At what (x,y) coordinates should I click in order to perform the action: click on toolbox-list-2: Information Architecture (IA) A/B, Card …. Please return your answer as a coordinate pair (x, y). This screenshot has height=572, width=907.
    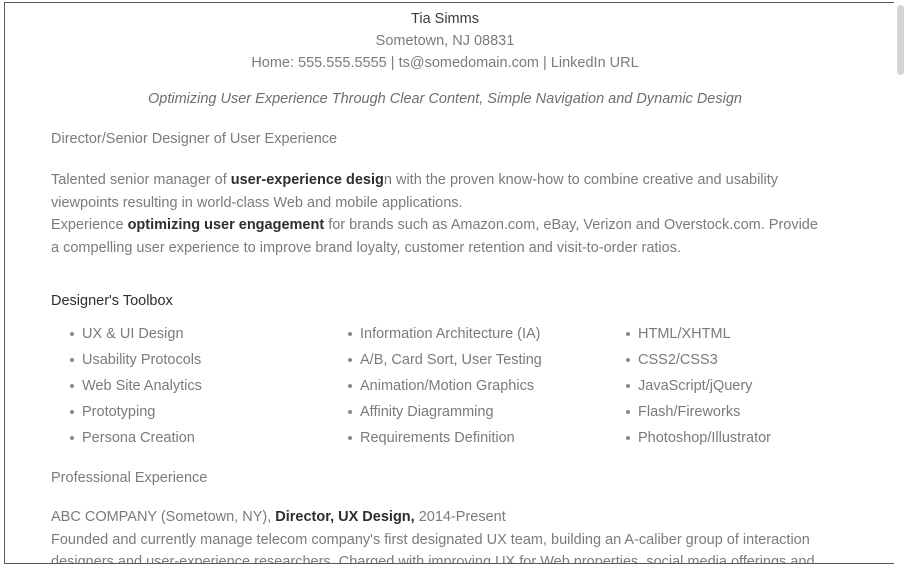
    Looking at the image, I should click on (468, 386).